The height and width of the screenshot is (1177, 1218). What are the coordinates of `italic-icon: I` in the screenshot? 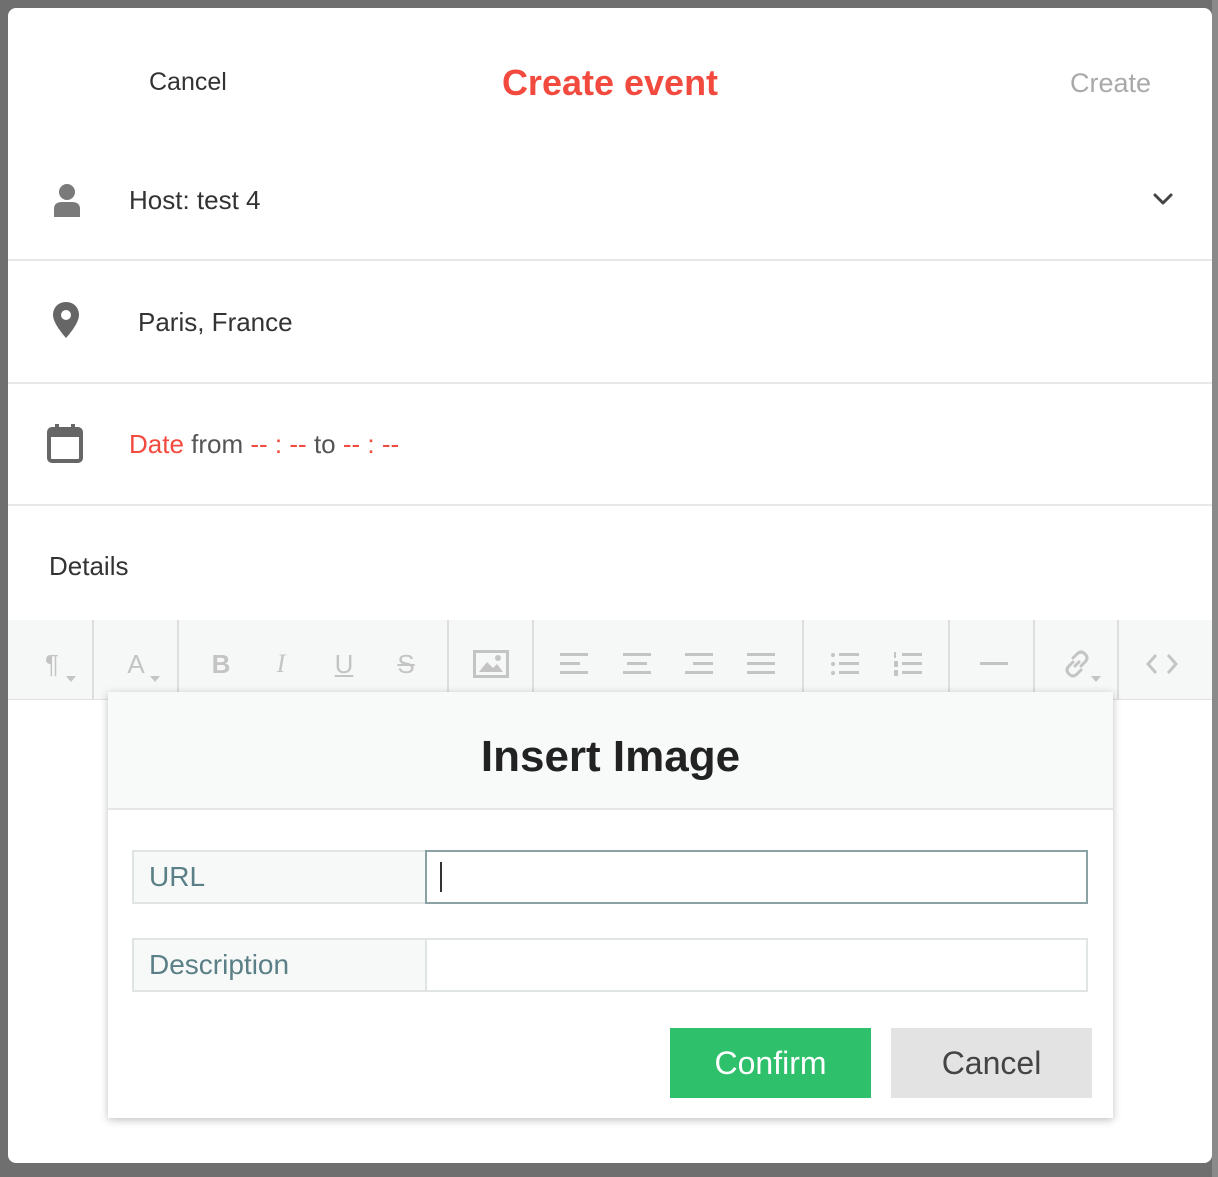 It's located at (281, 663).